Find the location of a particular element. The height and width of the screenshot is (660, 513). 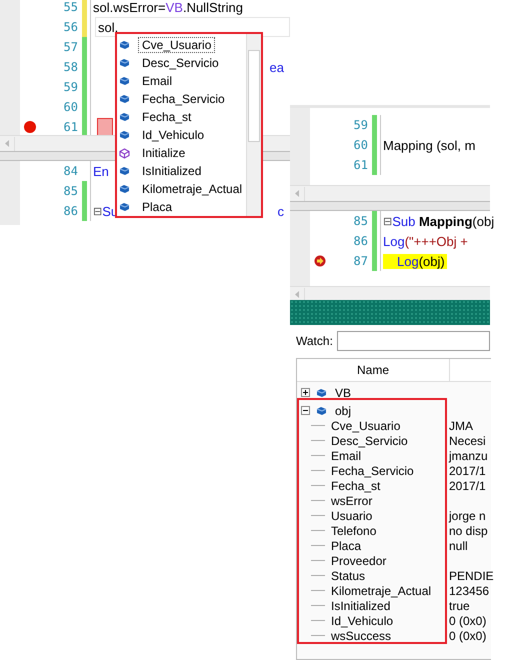

watch-value: Necesi is located at coordinates (467, 441).